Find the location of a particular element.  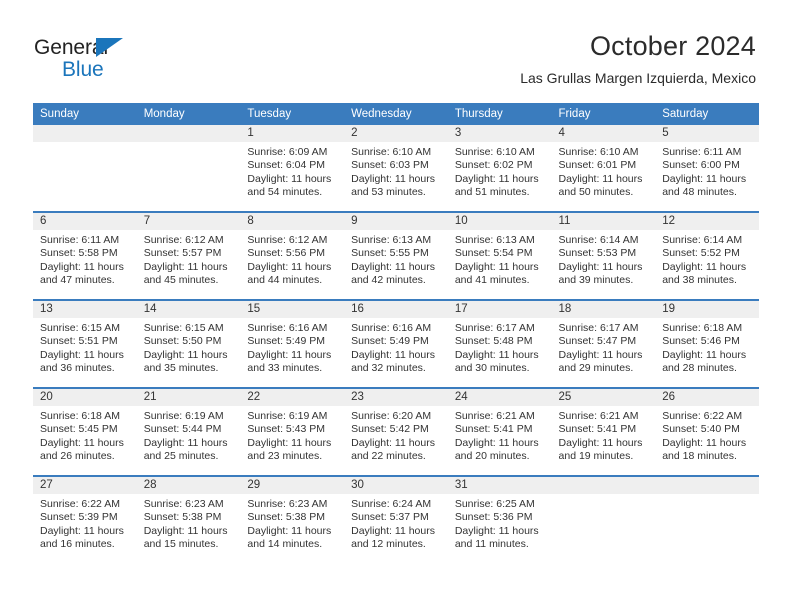

brand-name-blue: Blue is located at coordinates (83, 69).